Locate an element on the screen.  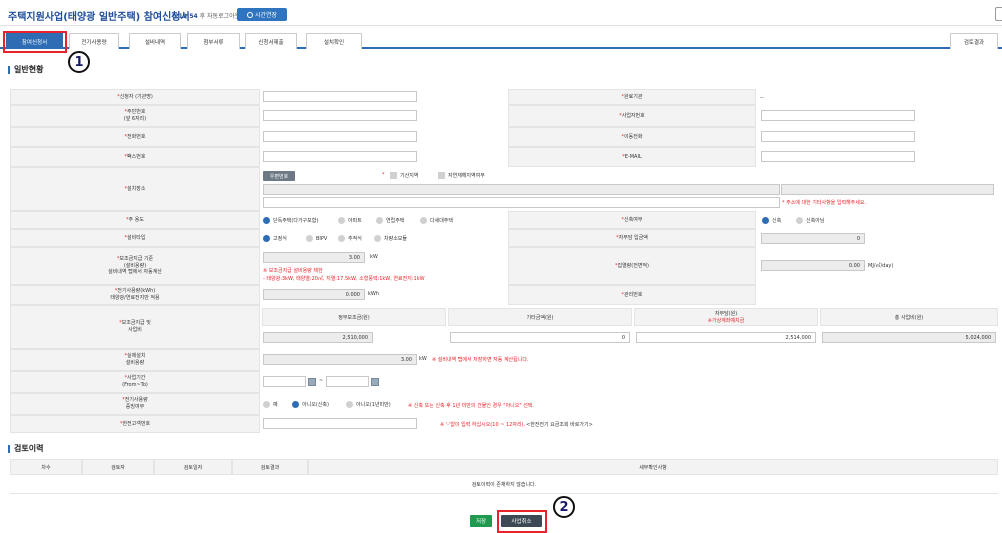
subsidy-header-gov: 정부보조금(원) is located at coordinates (354, 317).